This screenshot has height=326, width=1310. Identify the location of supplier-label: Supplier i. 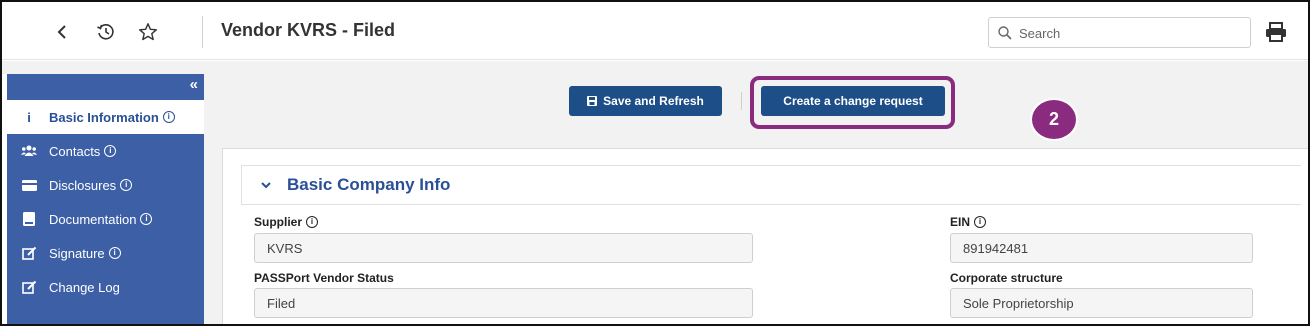
(286, 222).